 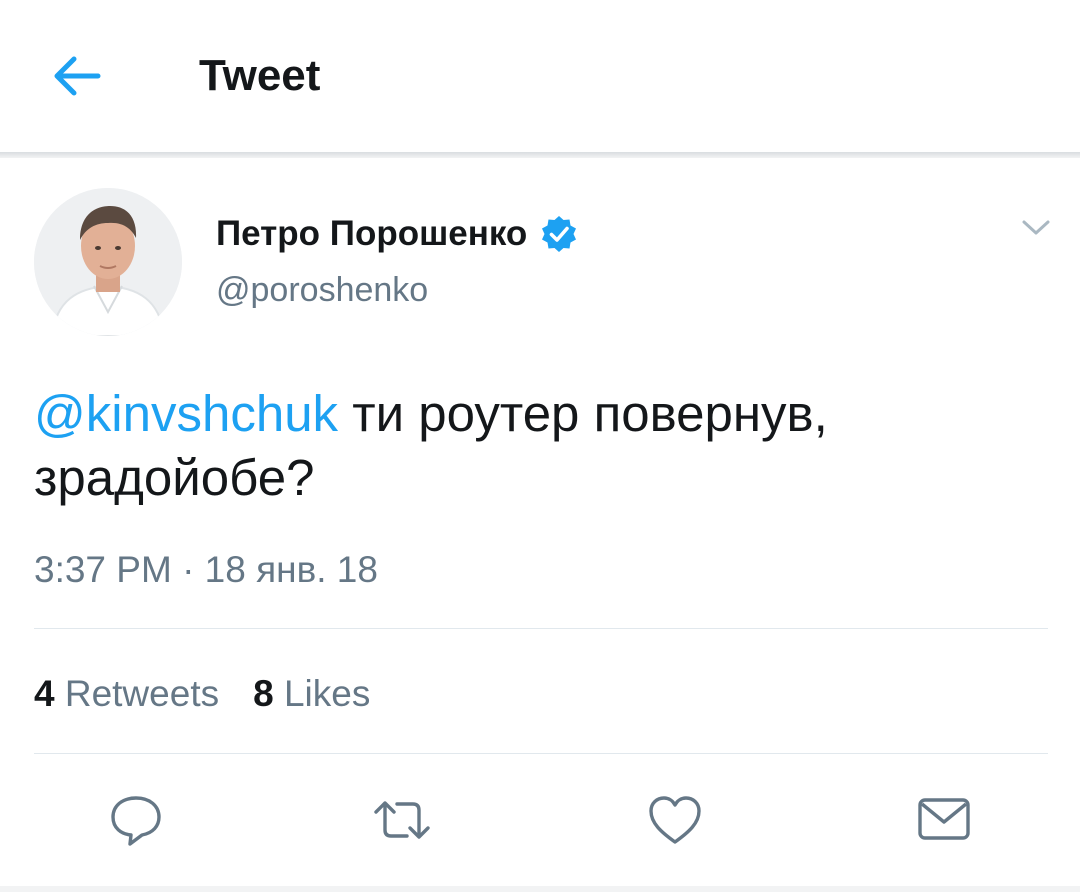 I want to click on back-button, so click(x=77, y=76).